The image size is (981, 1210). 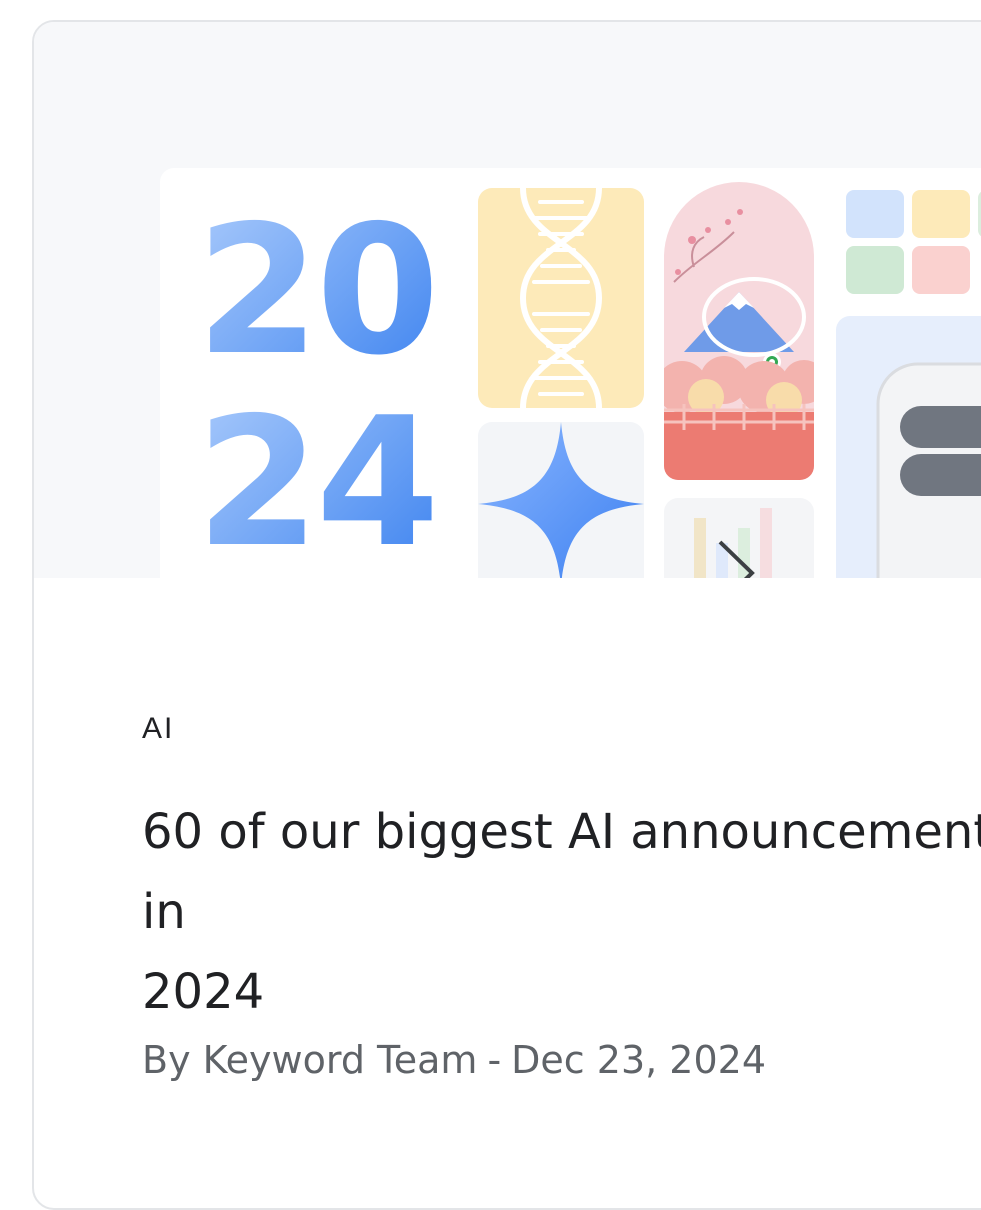 I want to click on year-digits-top: 20, so click(x=318, y=290).